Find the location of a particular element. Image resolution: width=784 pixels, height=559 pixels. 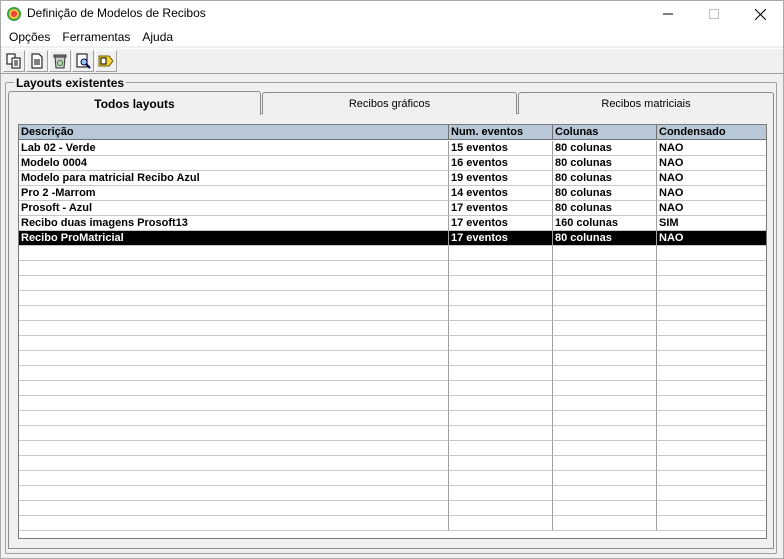

table-cell: SIM is located at coordinates (711, 223).